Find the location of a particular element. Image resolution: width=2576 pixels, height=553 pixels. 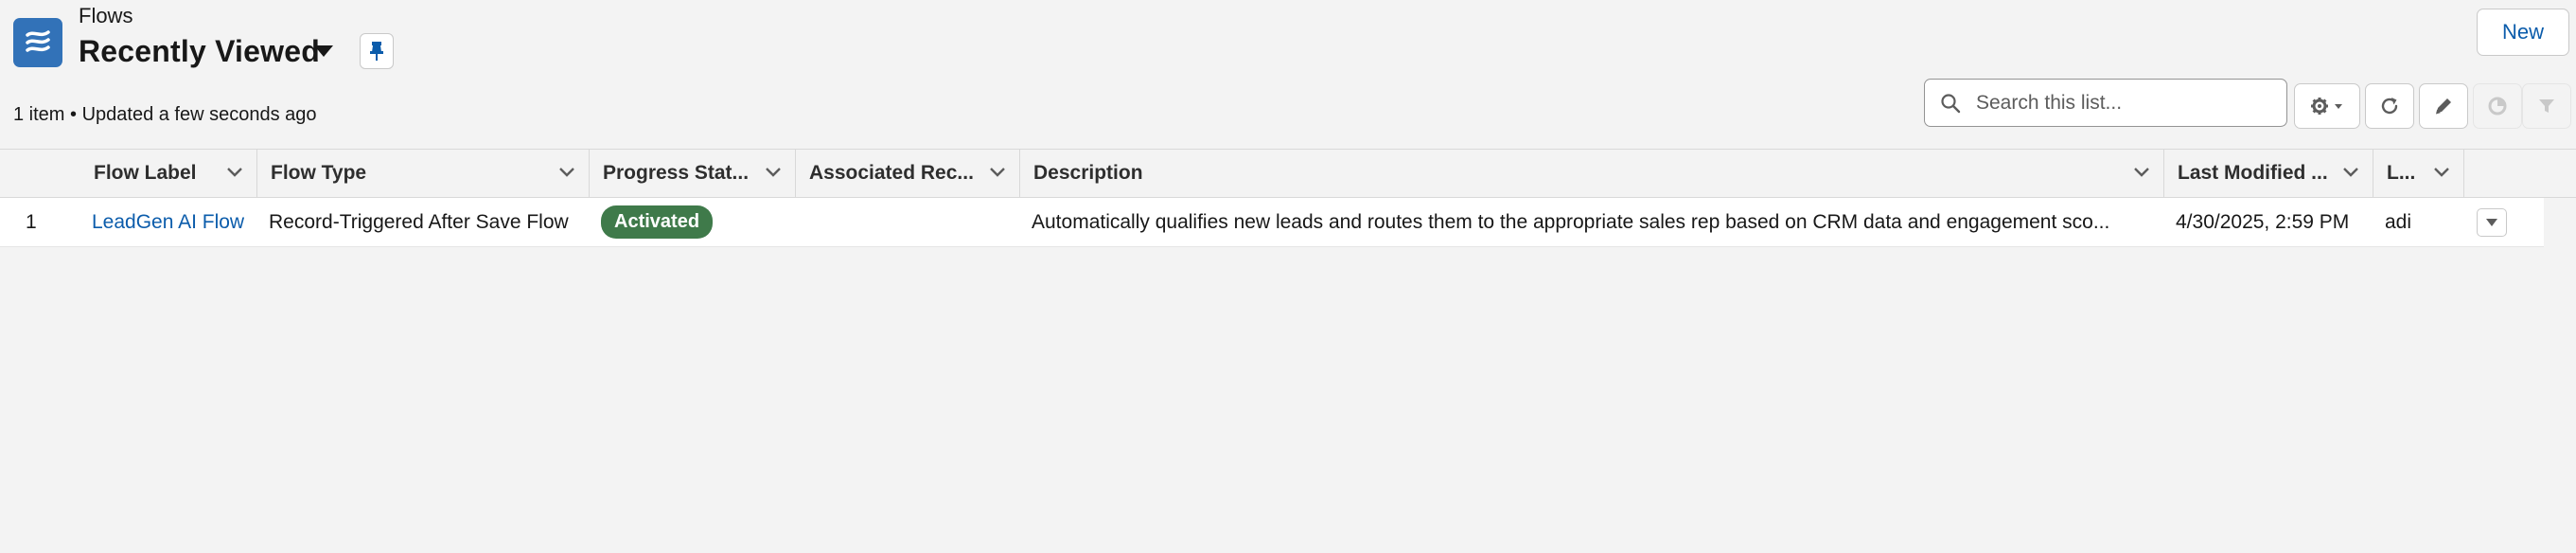

search-list-box is located at coordinates (2105, 103).